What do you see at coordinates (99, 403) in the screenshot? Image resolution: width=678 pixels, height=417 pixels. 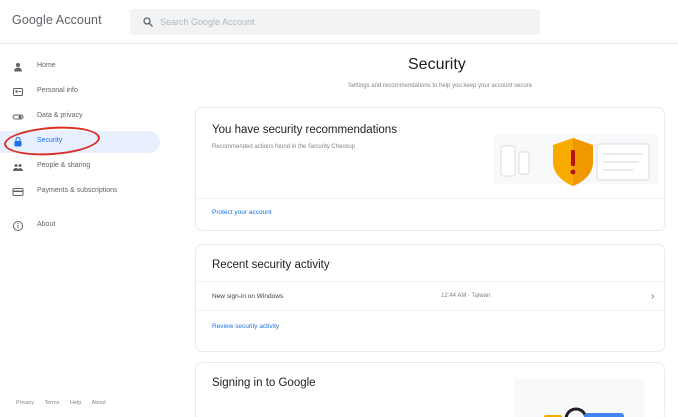 I see `footer-link-about: About` at bounding box center [99, 403].